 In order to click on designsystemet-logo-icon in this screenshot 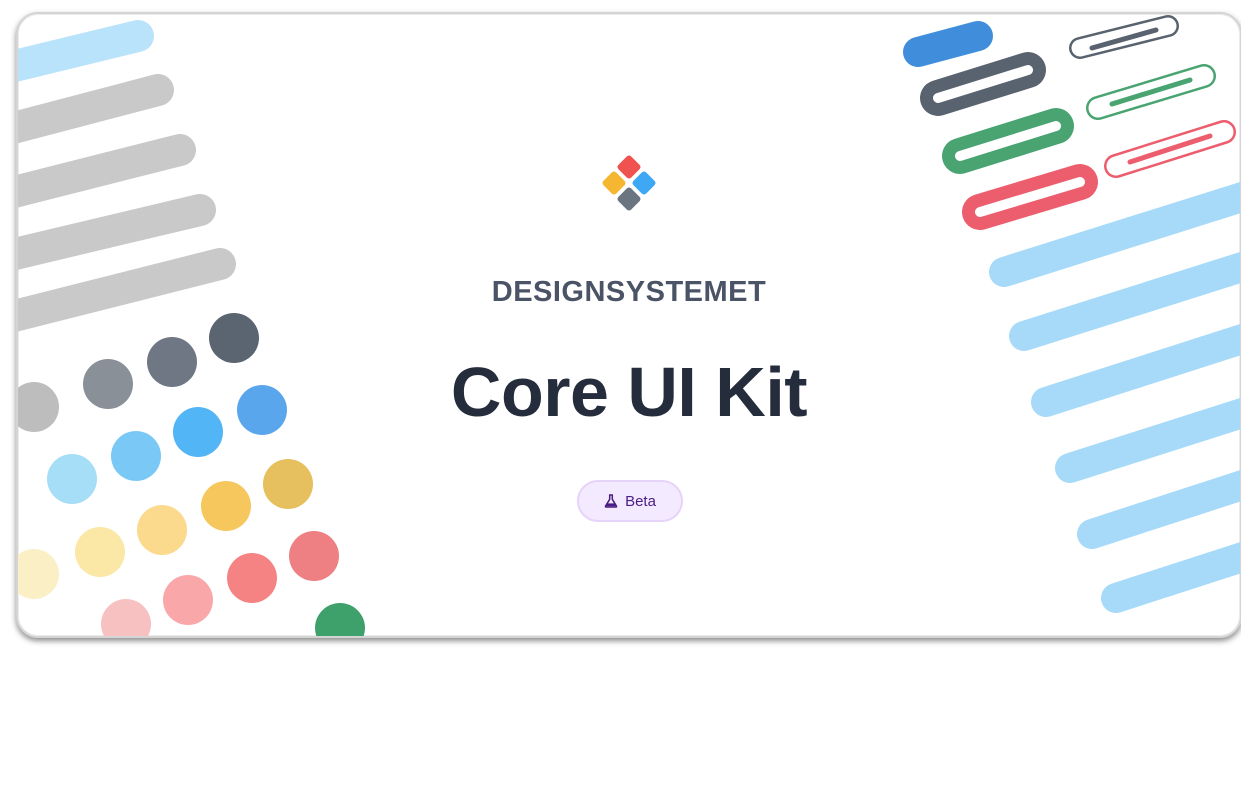, I will do `click(630, 190)`.